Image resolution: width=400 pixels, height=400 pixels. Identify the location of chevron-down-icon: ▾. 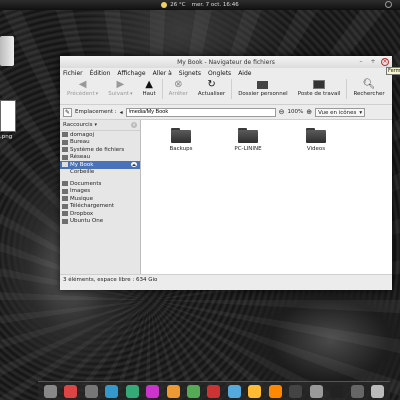
(361, 112).